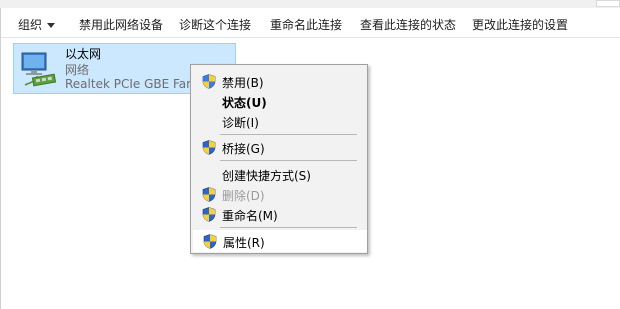 The height and width of the screenshot is (309, 620). Describe the element at coordinates (243, 196) in the screenshot. I see `menu-item-label: 删除(D)` at that location.